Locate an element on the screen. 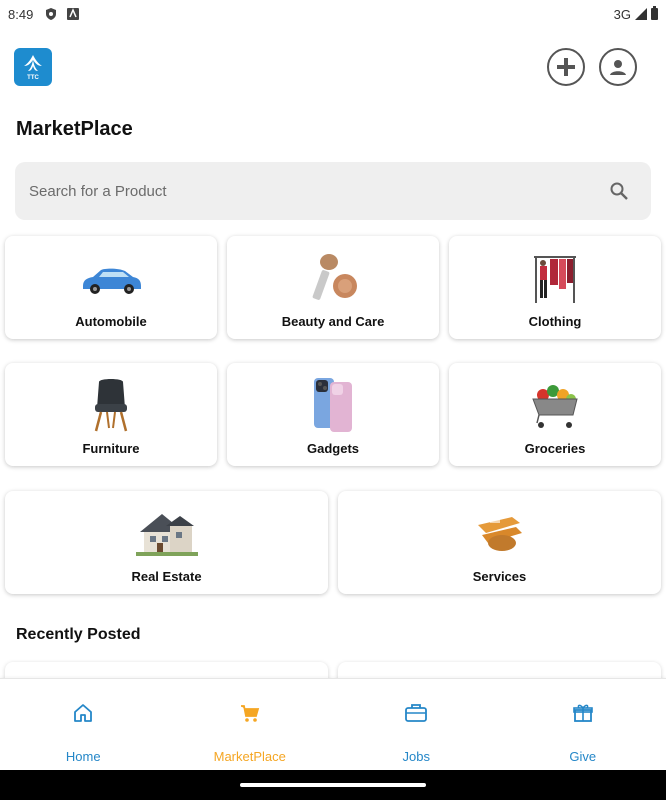 Image resolution: width=666 pixels, height=800 pixels. category-beauty-and-care: Beauty and Care is located at coordinates (333, 287).